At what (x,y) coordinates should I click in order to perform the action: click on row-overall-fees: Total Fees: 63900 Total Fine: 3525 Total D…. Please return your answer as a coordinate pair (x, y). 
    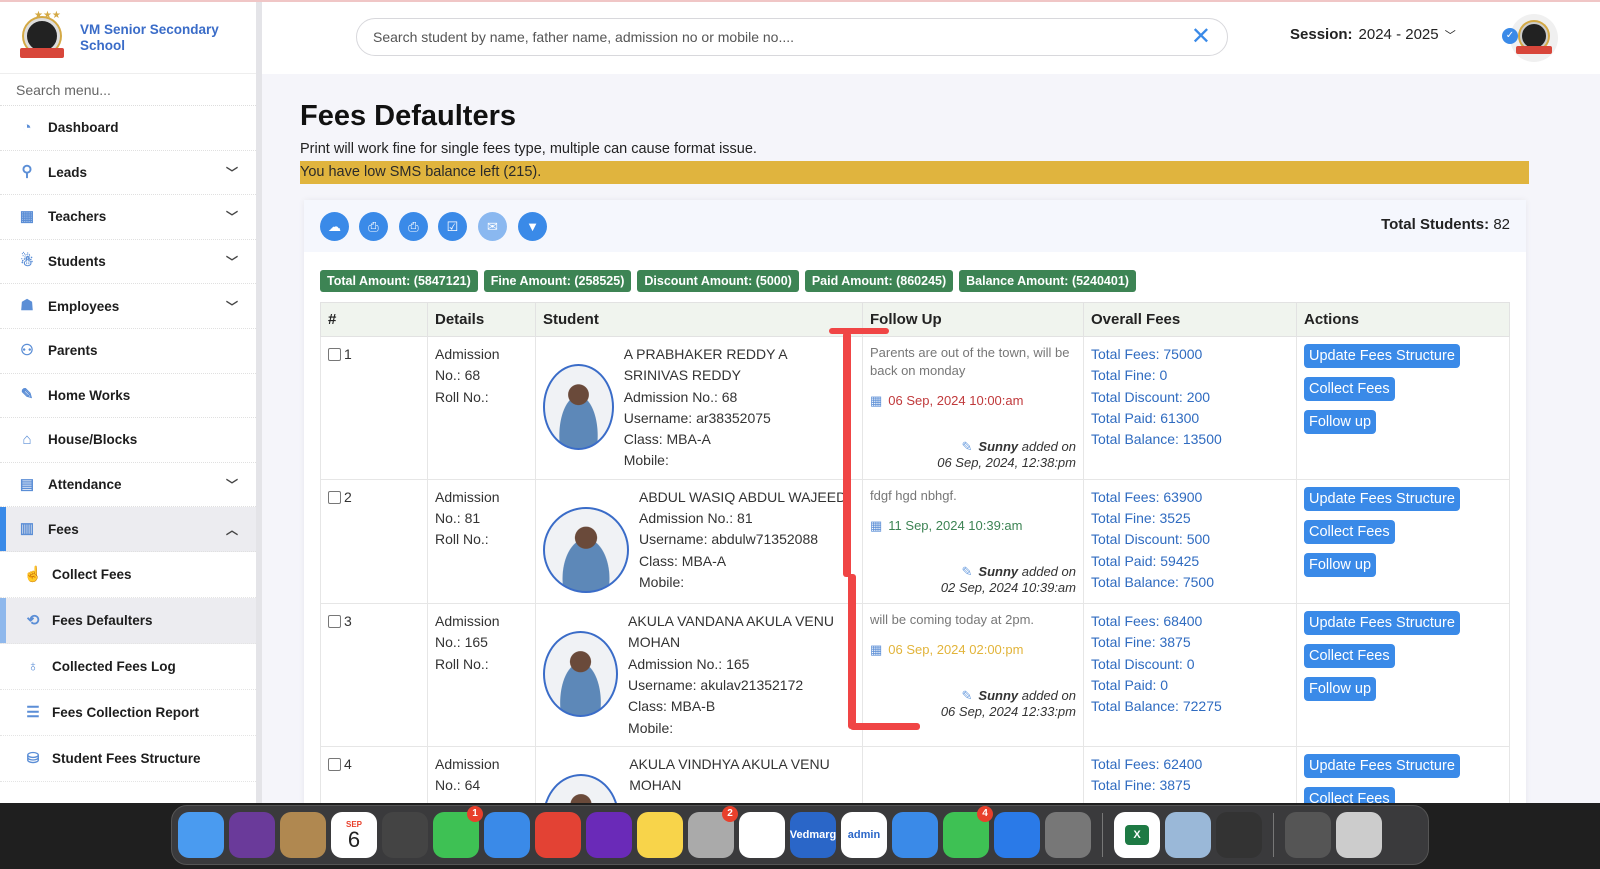
    Looking at the image, I should click on (1190, 541).